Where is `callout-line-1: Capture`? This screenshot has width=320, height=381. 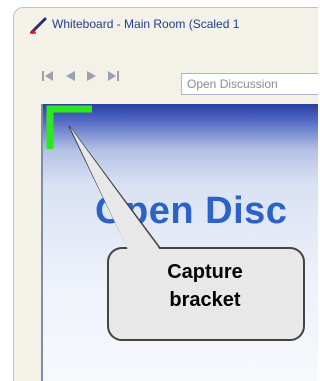 callout-line-1: Capture is located at coordinates (205, 272).